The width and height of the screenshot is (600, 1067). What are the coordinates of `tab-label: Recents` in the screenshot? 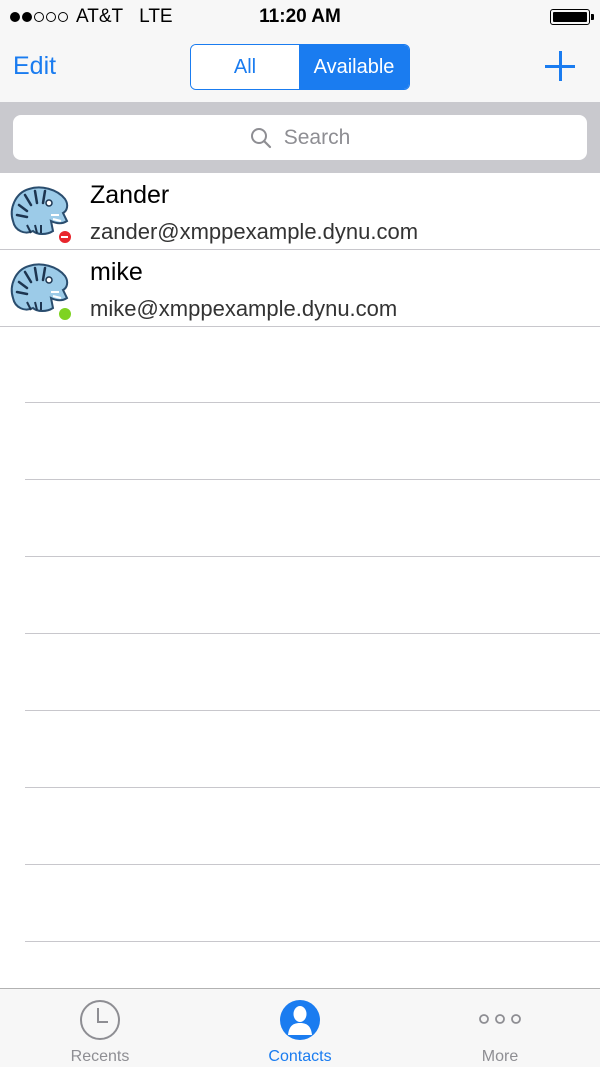 It's located at (100, 1056).